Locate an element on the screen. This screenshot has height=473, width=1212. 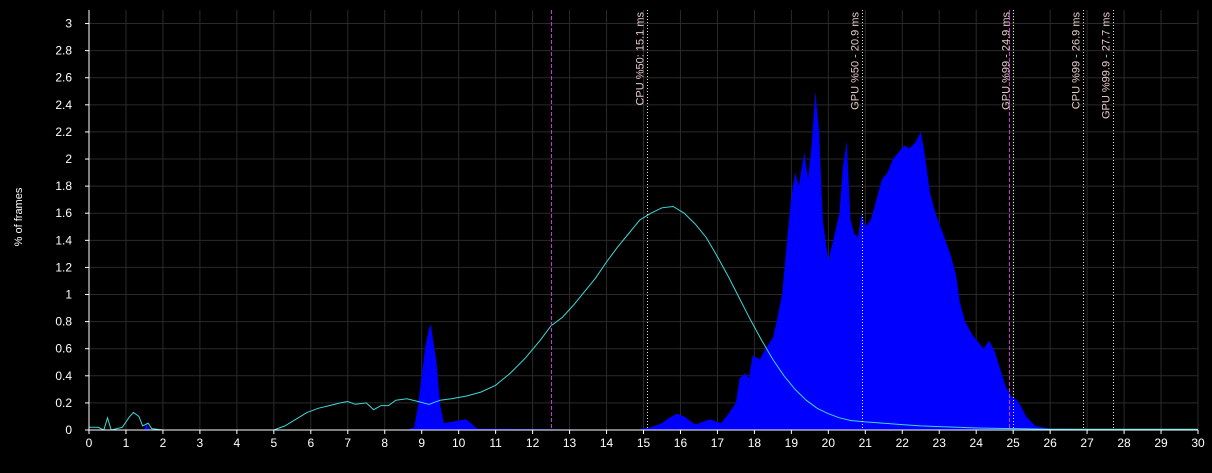
y-tick-label: 1 is located at coordinates (68, 295).